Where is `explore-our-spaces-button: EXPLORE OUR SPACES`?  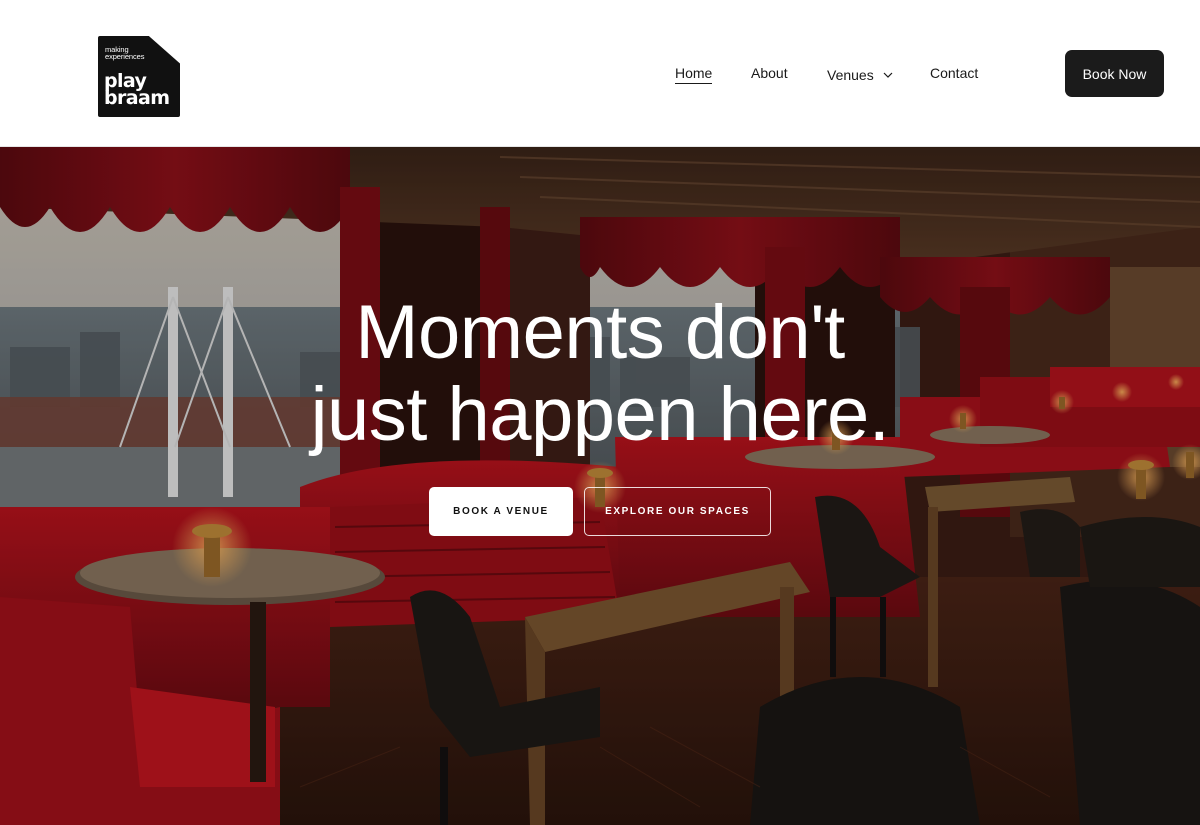
explore-our-spaces-button: EXPLORE OUR SPACES is located at coordinates (677, 511).